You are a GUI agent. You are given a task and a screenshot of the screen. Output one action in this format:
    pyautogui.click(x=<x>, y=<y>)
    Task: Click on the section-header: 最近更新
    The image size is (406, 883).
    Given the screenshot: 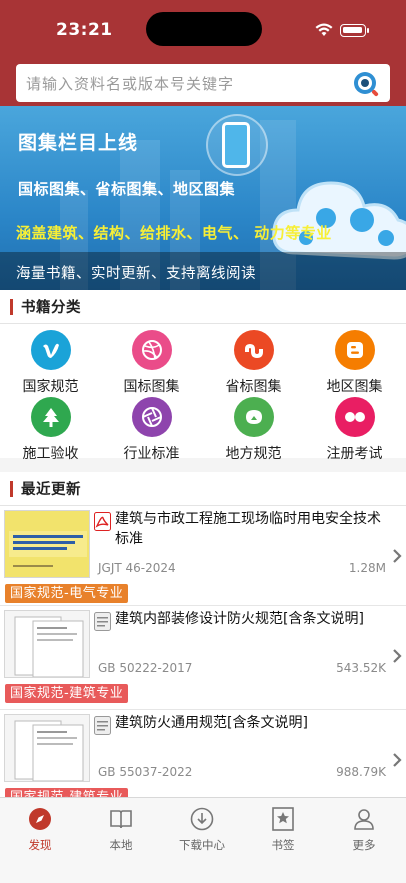 What is the action you would take?
    pyautogui.click(x=203, y=489)
    